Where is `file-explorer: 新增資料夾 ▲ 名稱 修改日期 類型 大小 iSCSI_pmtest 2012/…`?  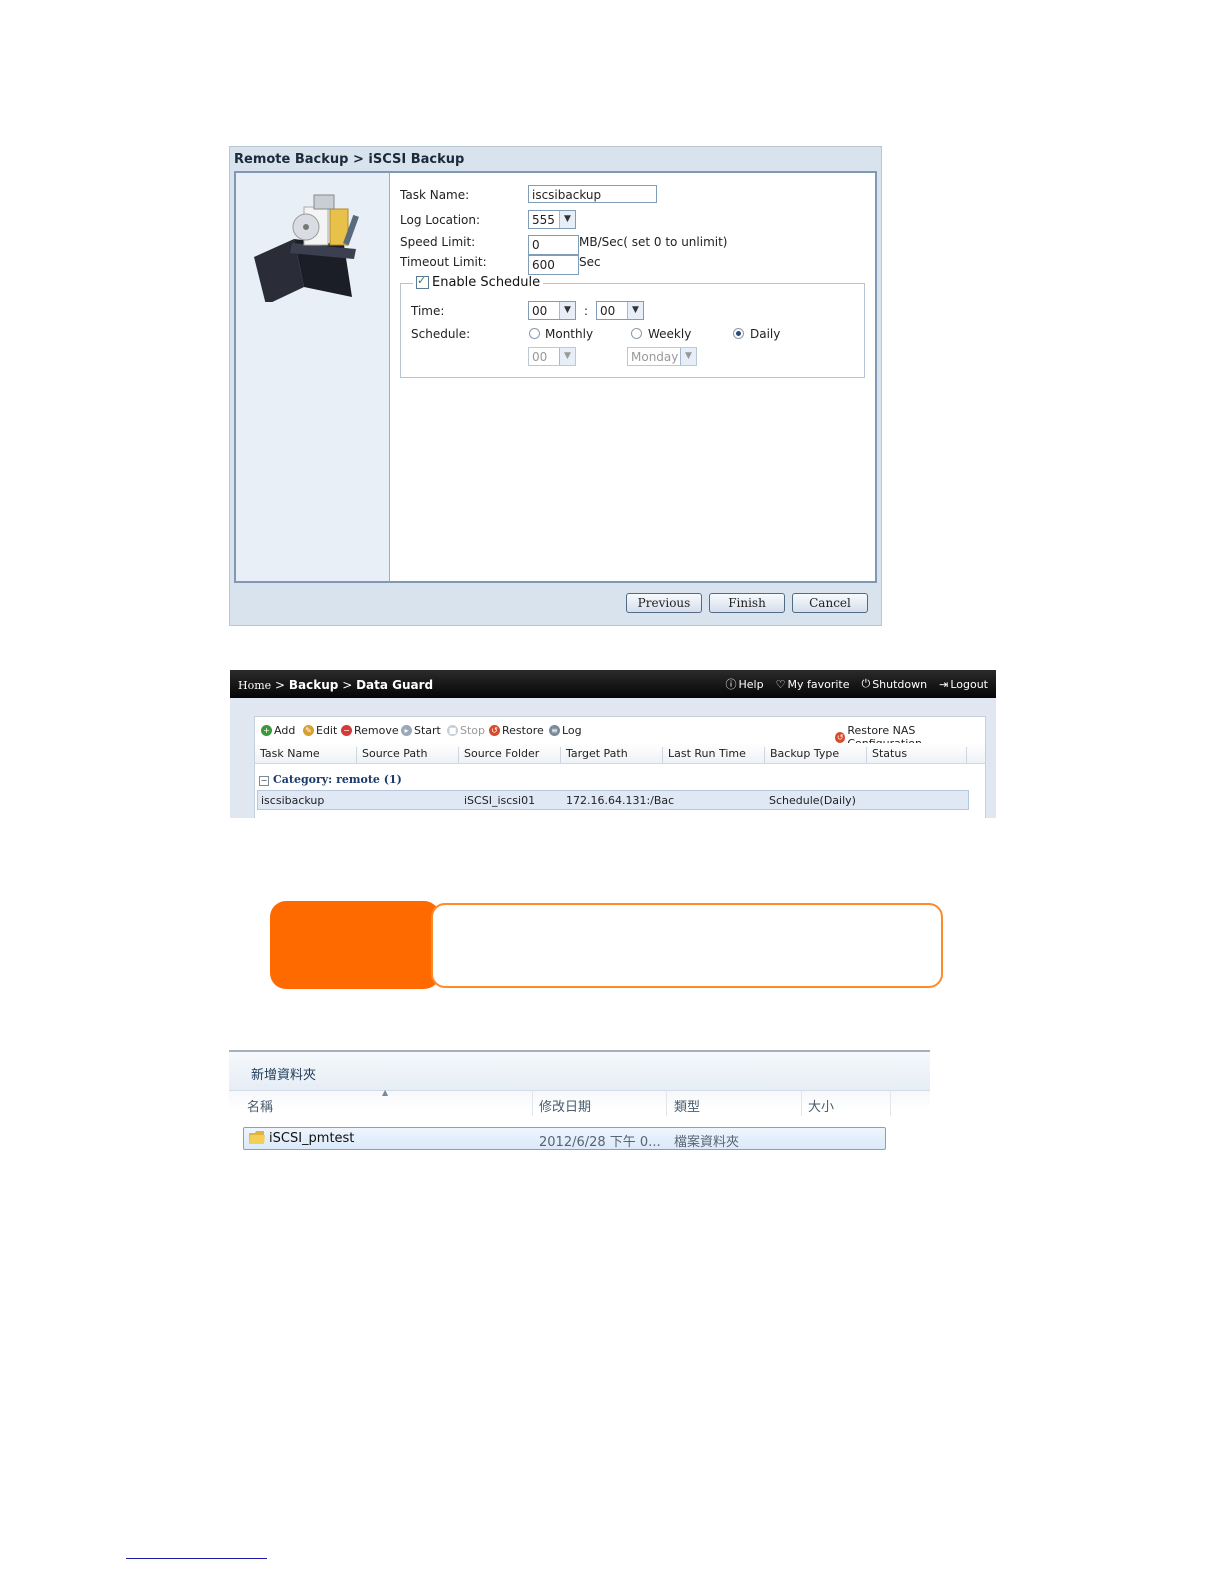 file-explorer: 新增資料夾 ▲ 名稱 修改日期 類型 大小 iSCSI_pmtest 2012/… is located at coordinates (579, 1118).